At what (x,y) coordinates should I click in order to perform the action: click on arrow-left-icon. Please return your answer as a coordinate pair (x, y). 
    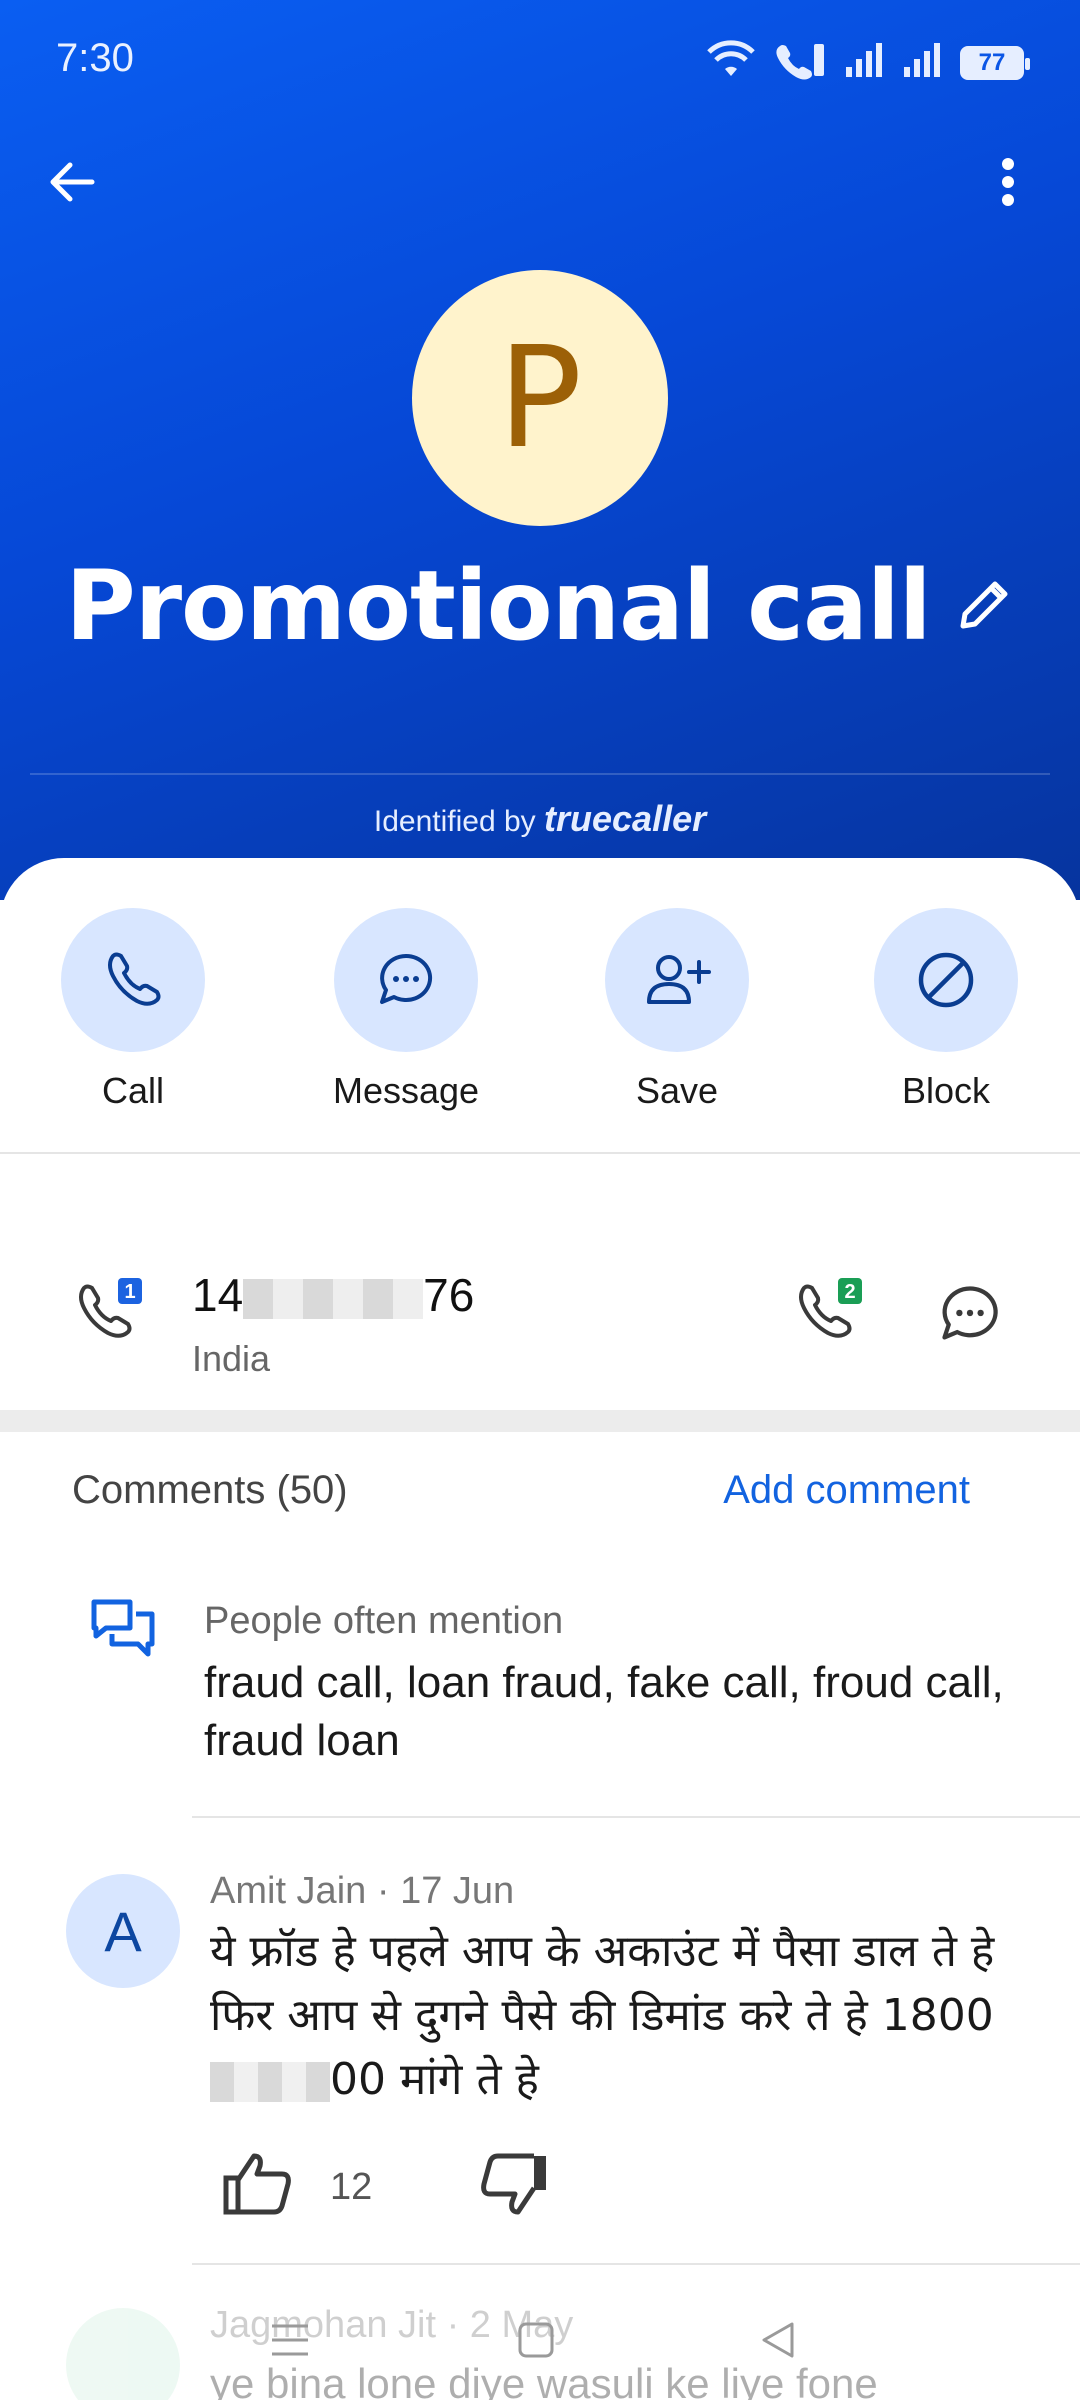
    Looking at the image, I should click on (72, 182).